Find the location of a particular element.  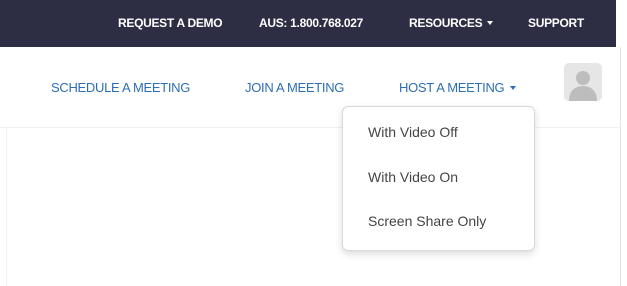

join-meeting-label: JOIN A MEETING is located at coordinates (295, 87).